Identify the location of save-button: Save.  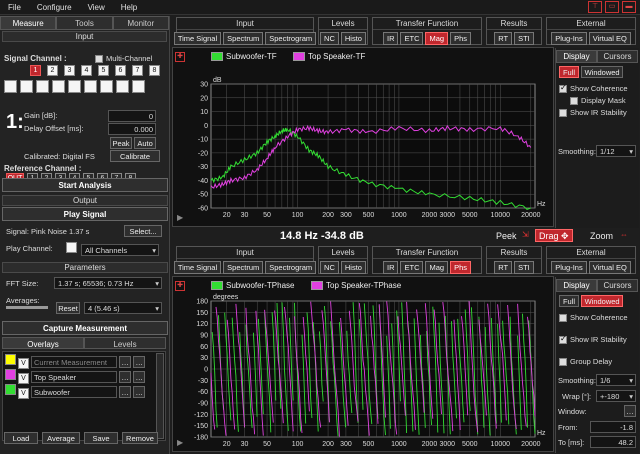
(101, 438).